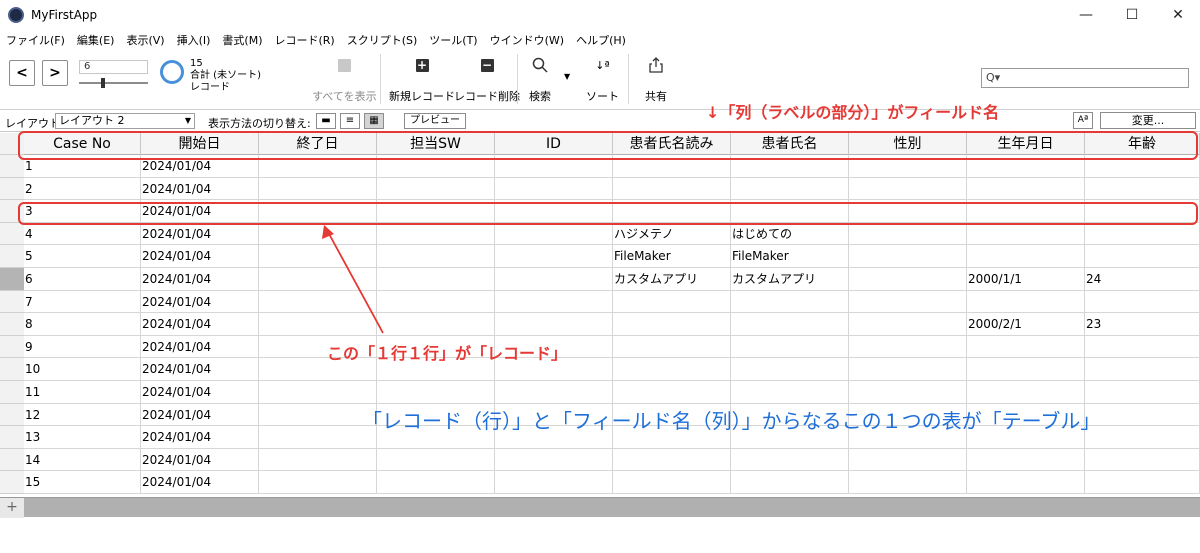 Image resolution: width=1200 pixels, height=553 pixels. I want to click on table-annotation: 「レコード（行）」と「フィールド名（列）」からなるこの１つの表が「テーブル」, so click(731, 421).